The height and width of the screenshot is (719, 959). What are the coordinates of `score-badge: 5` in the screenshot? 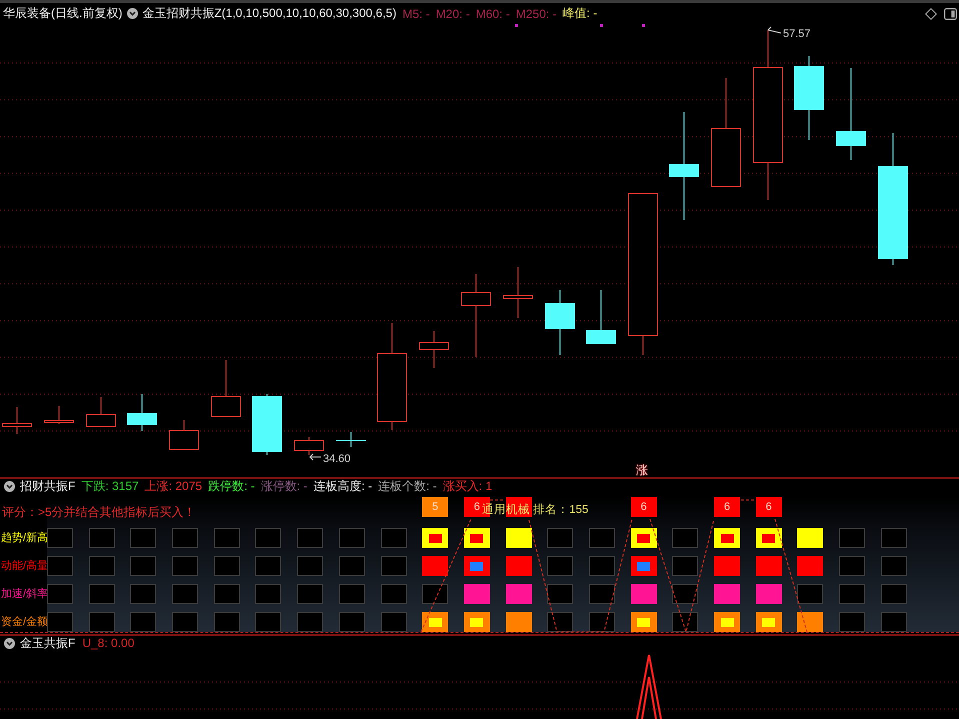 It's located at (435, 507).